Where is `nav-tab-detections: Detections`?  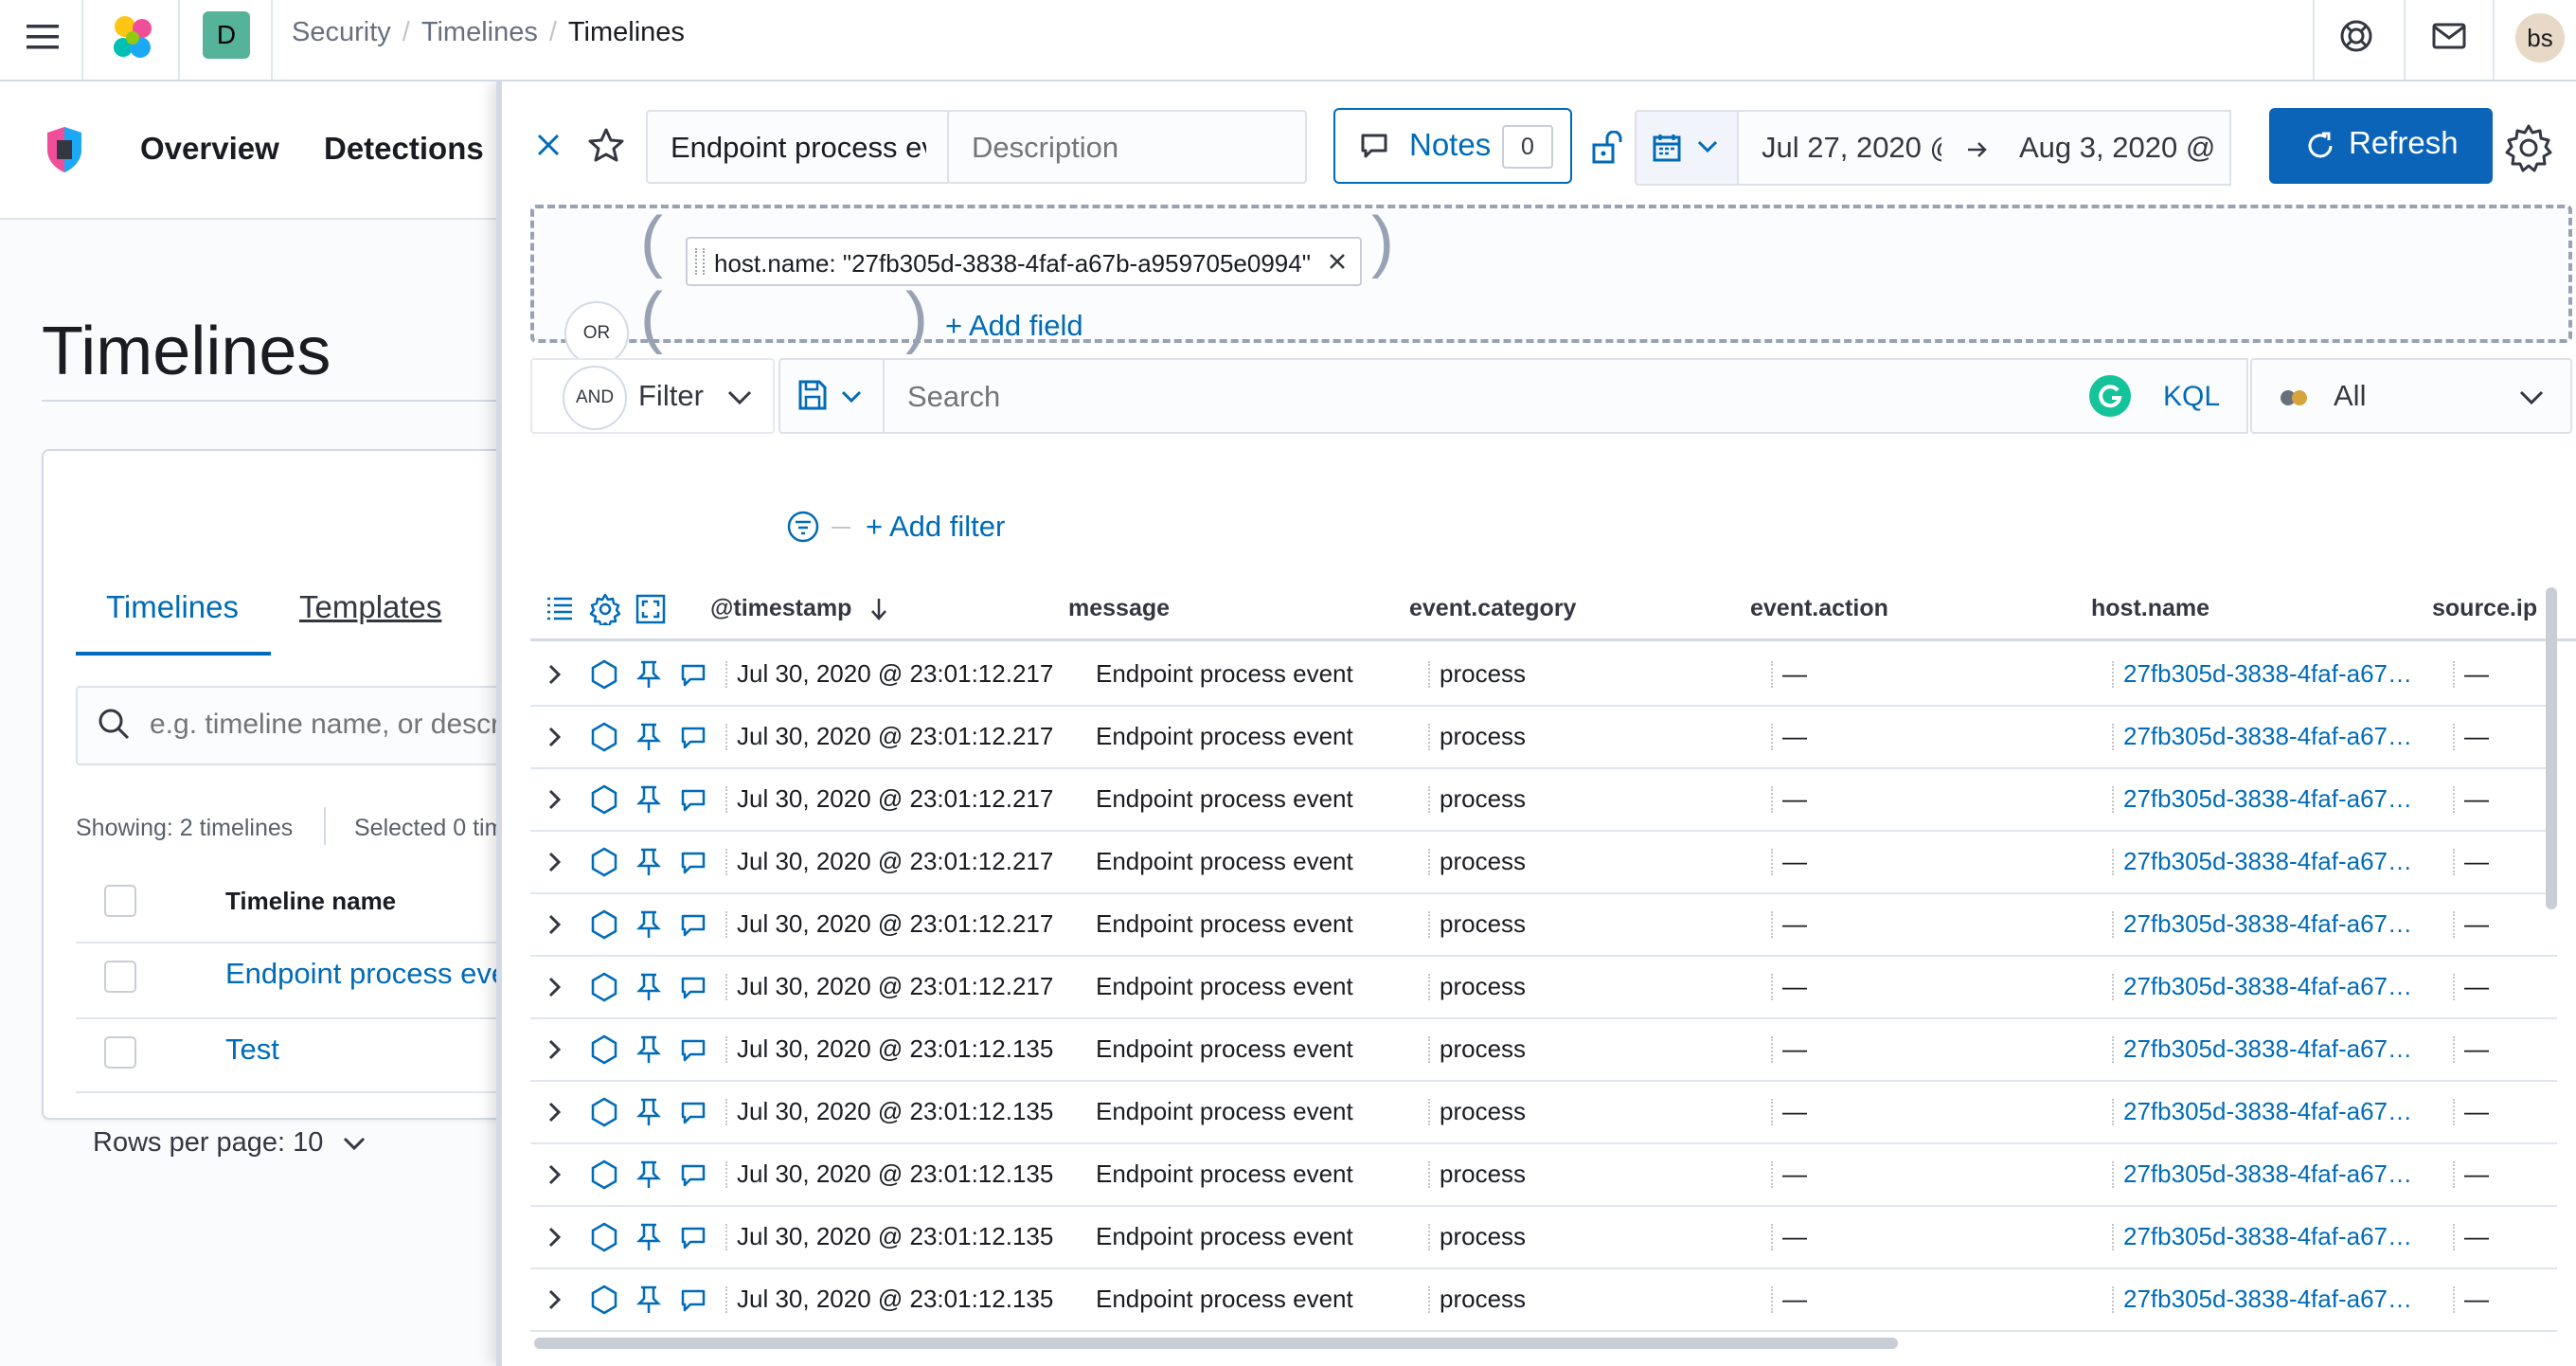 nav-tab-detections: Detections is located at coordinates (404, 149).